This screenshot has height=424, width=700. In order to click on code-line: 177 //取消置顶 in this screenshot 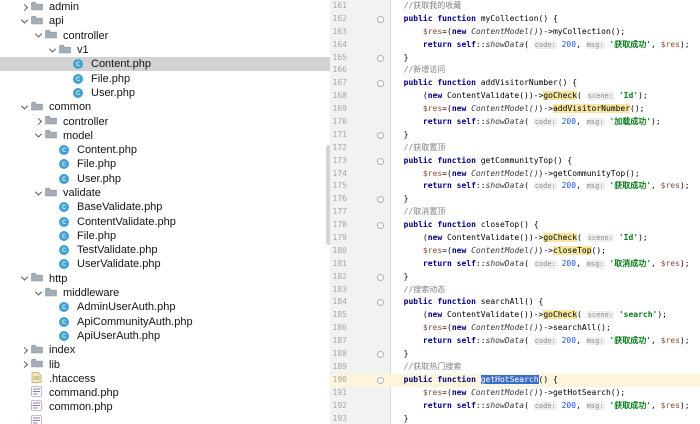, I will do `click(515, 212)`.